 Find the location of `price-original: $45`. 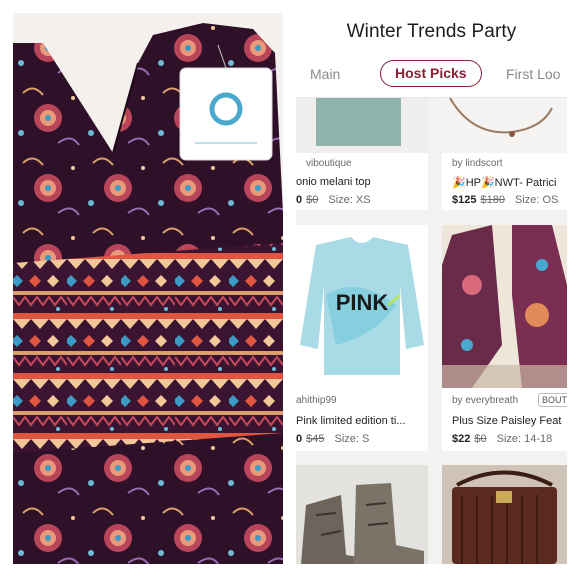

price-original: $45 is located at coordinates (315, 439).